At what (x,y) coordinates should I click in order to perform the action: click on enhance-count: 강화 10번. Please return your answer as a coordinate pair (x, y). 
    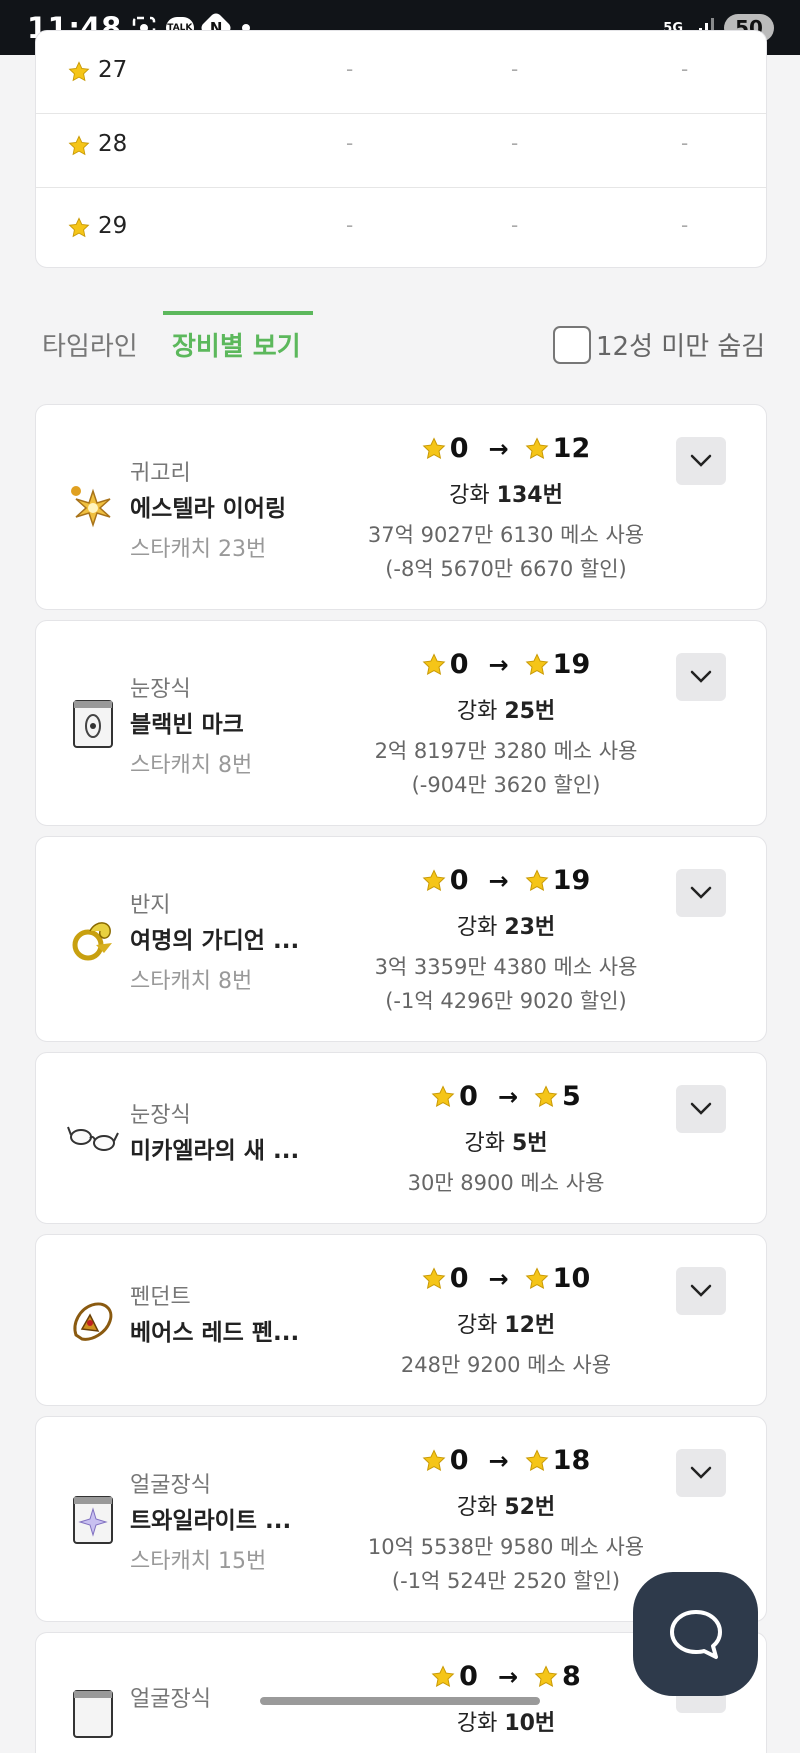
    Looking at the image, I should click on (506, 1723).